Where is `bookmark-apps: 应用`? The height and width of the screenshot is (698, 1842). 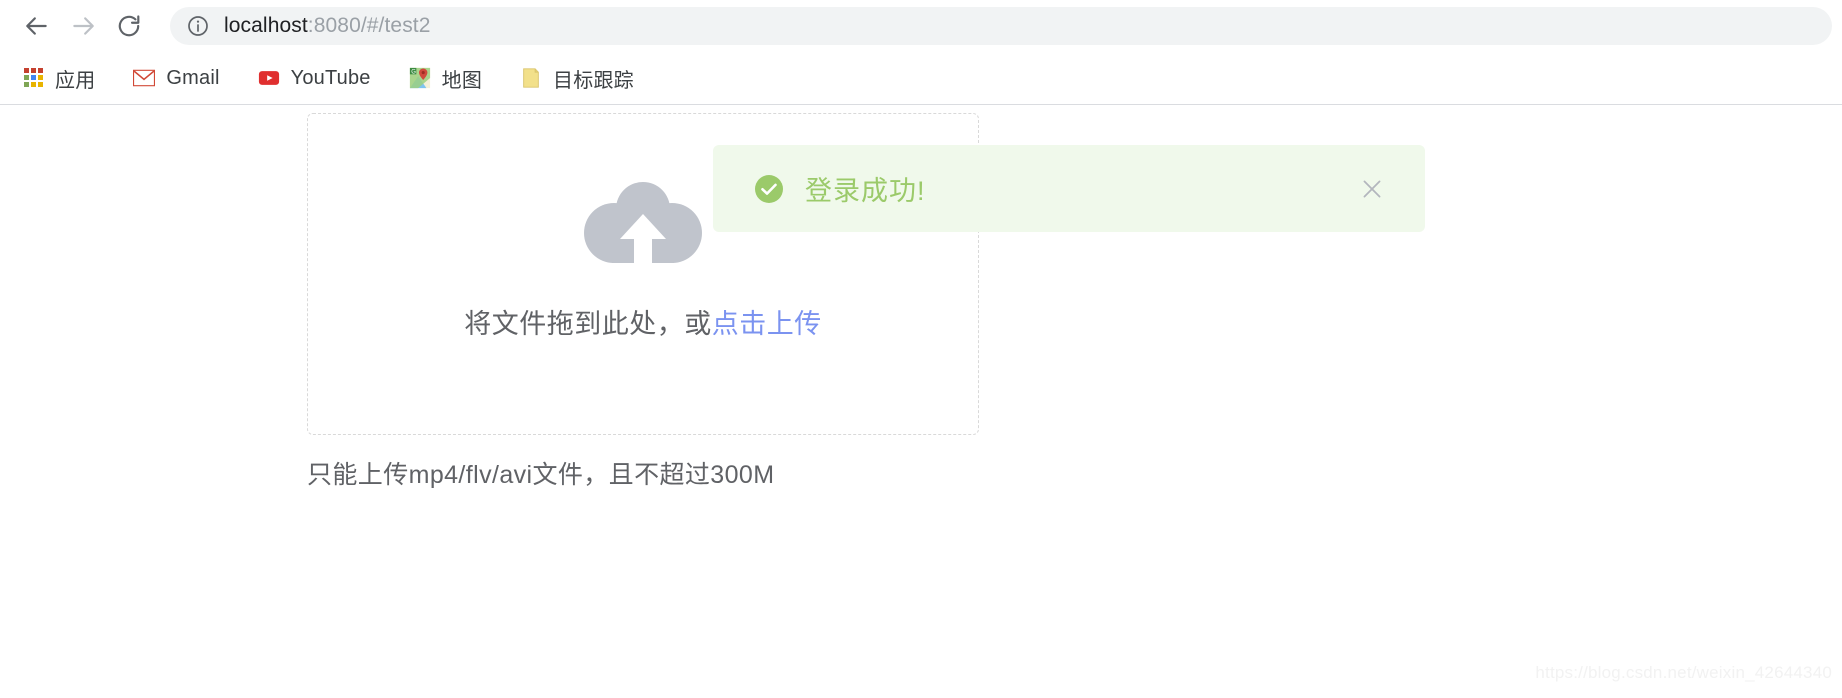 bookmark-apps: 应用 is located at coordinates (59, 78).